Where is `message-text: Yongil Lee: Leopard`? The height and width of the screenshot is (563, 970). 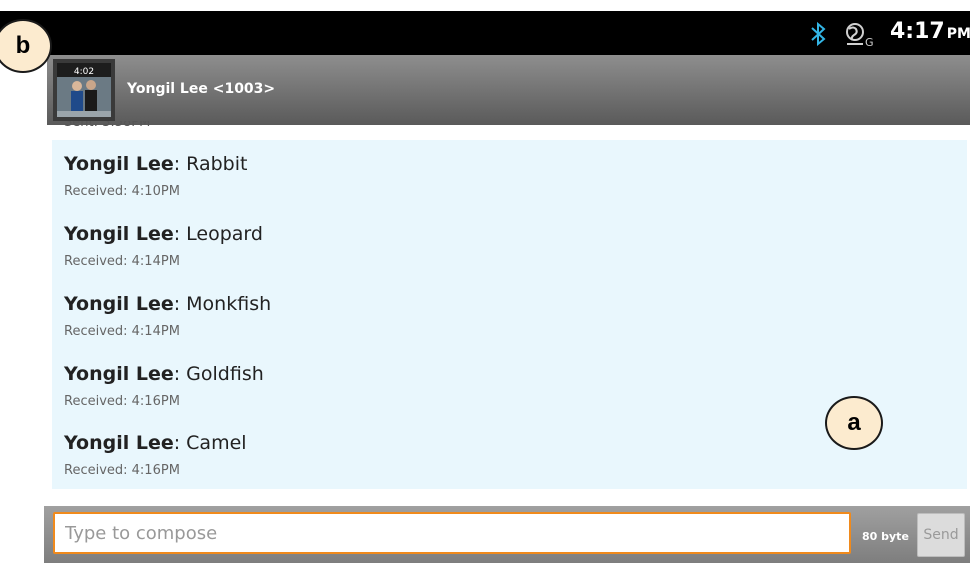
message-text: Yongil Lee: Leopard is located at coordinates (163, 234).